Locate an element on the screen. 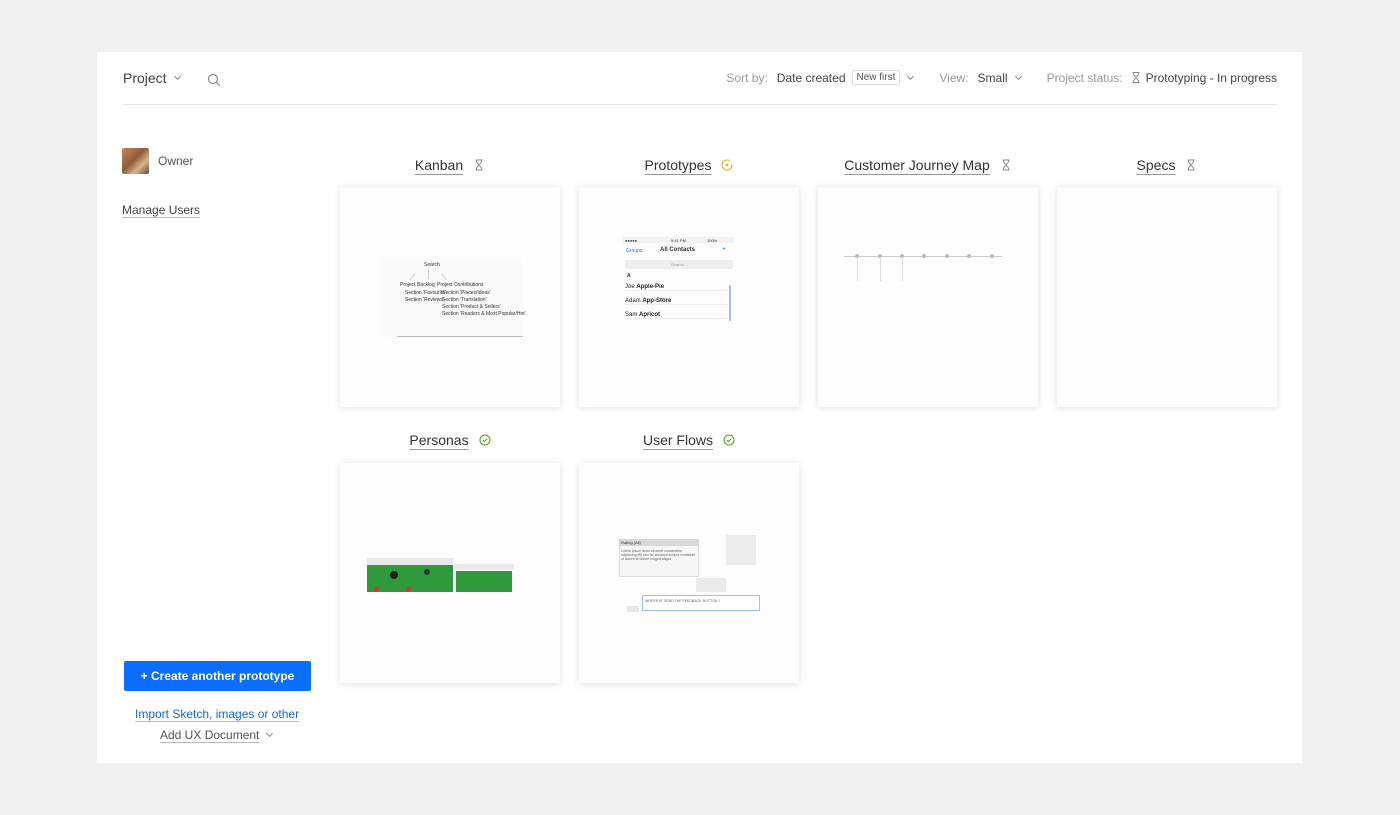  card-title-user-flows: User Flows is located at coordinates (689, 440).